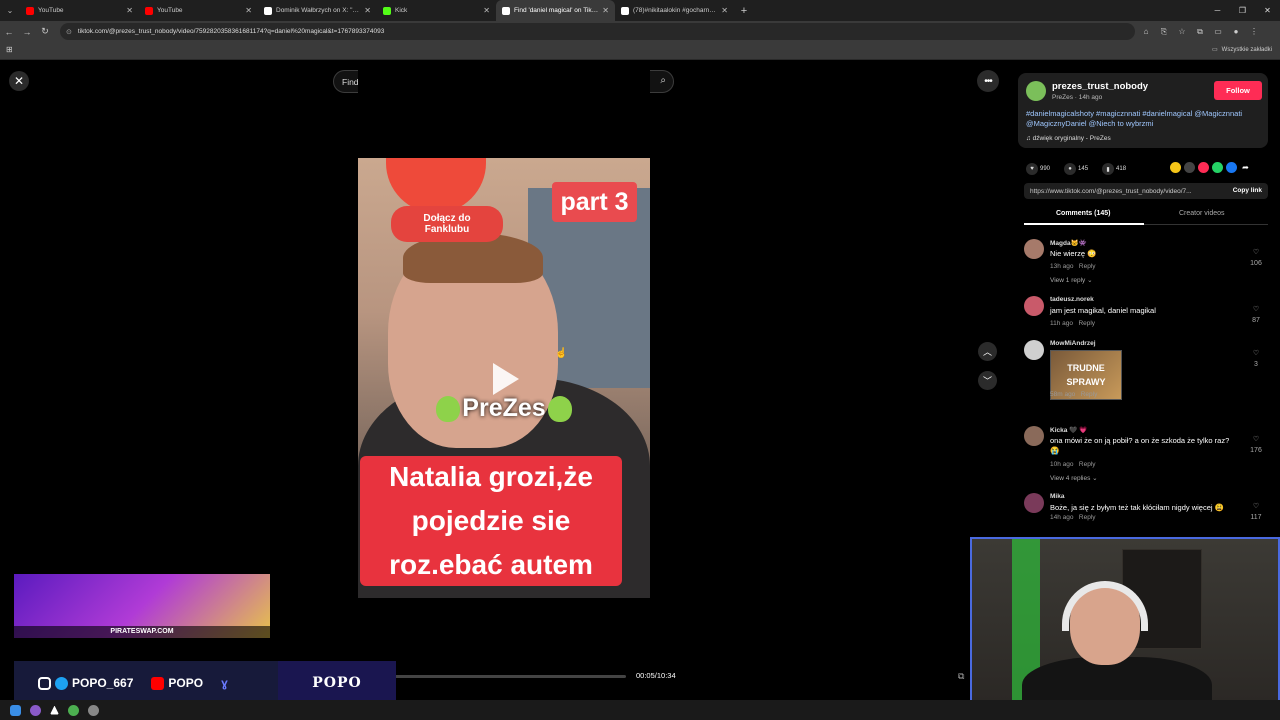 This screenshot has height=720, width=1280. What do you see at coordinates (1068, 243) in the screenshot?
I see `comment-username: Magda🐱👾` at bounding box center [1068, 243].